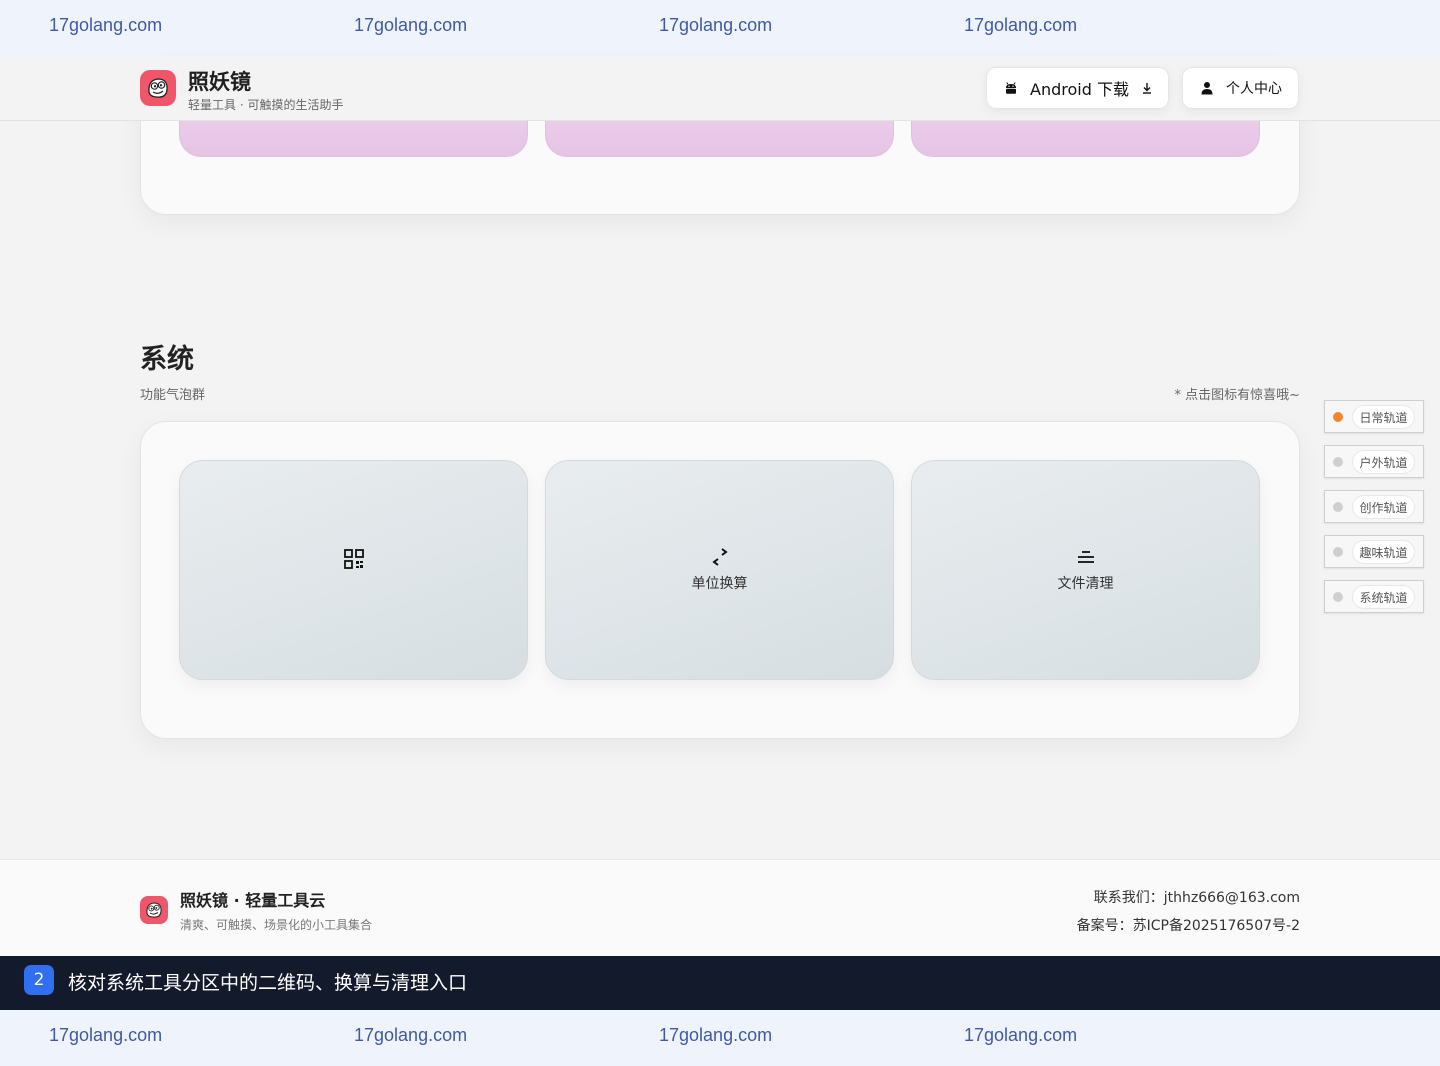 Image resolution: width=1440 pixels, height=1066 pixels. I want to click on track-nav-rail: 日常轨道 户外轨道 创作轨道 趣味轨道 系统轨道, so click(1374, 512).